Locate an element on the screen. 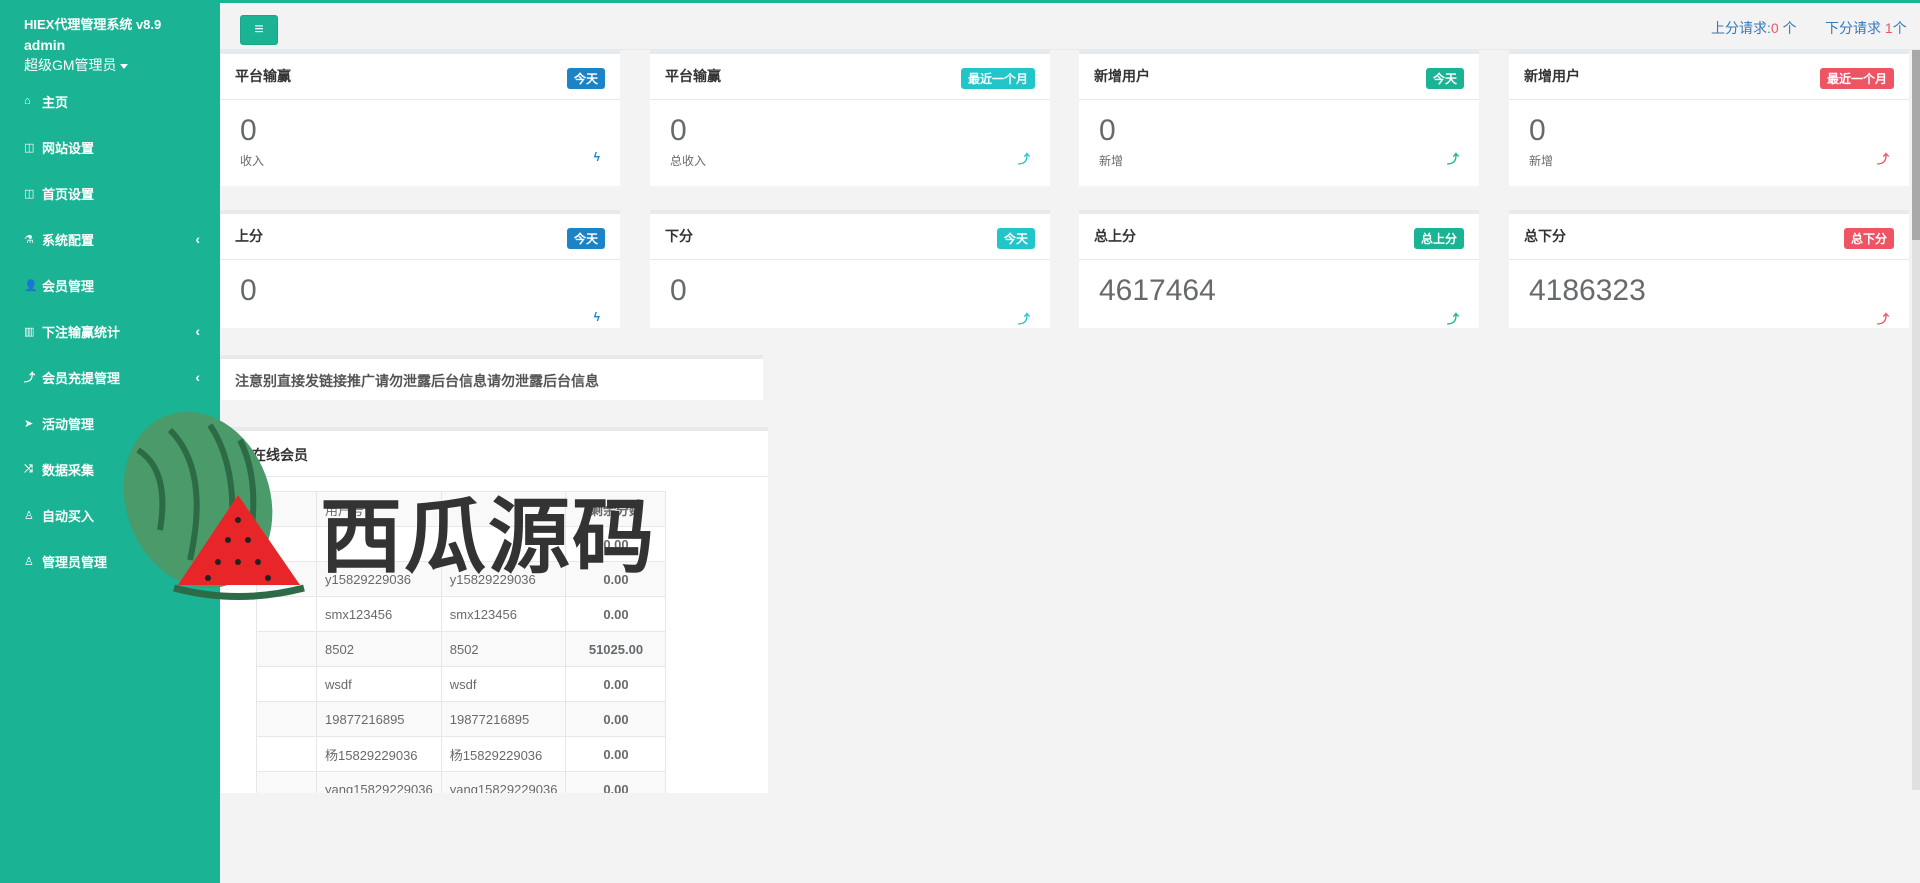 This screenshot has height=883, width=1920. sidebar-item-label: 活动管理 is located at coordinates (68, 424).